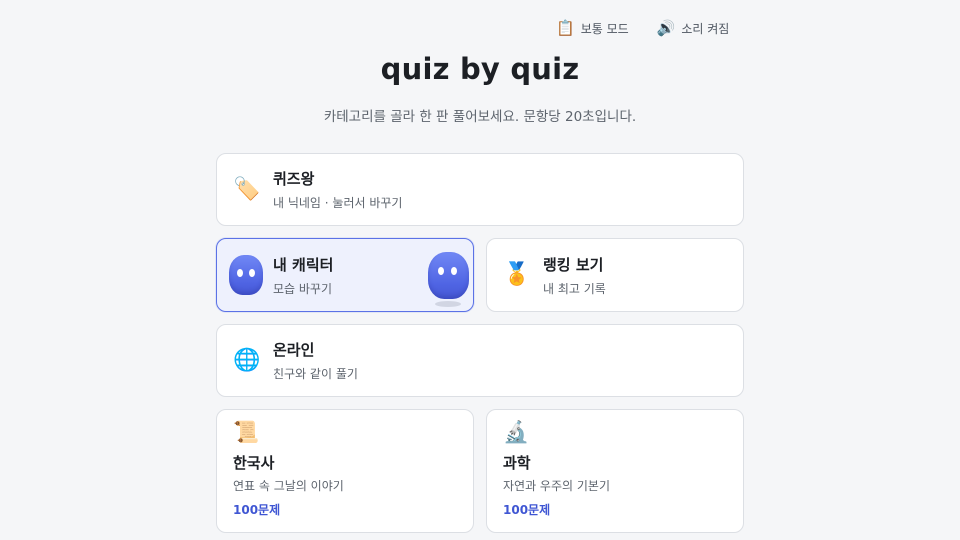  I want to click on character-avatar-small, so click(246, 275).